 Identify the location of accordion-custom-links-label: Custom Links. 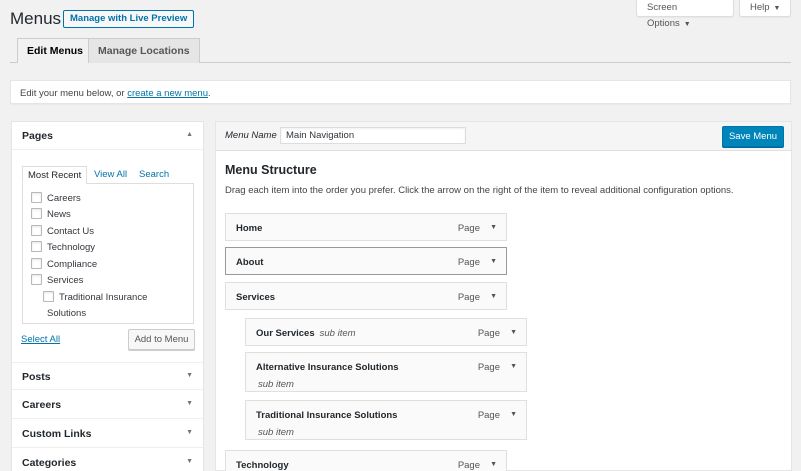
(57, 434).